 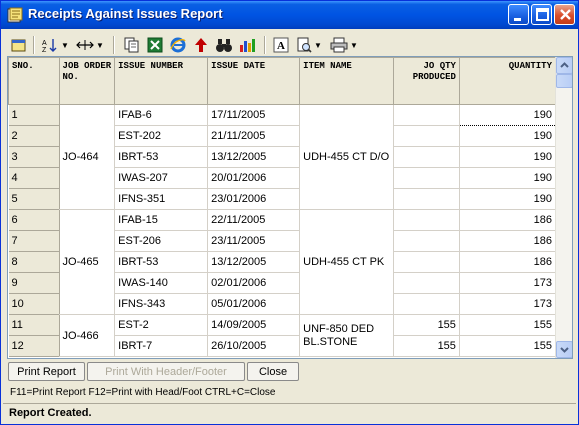 I want to click on issue-date-cell: 20/01/2006, so click(x=254, y=178).